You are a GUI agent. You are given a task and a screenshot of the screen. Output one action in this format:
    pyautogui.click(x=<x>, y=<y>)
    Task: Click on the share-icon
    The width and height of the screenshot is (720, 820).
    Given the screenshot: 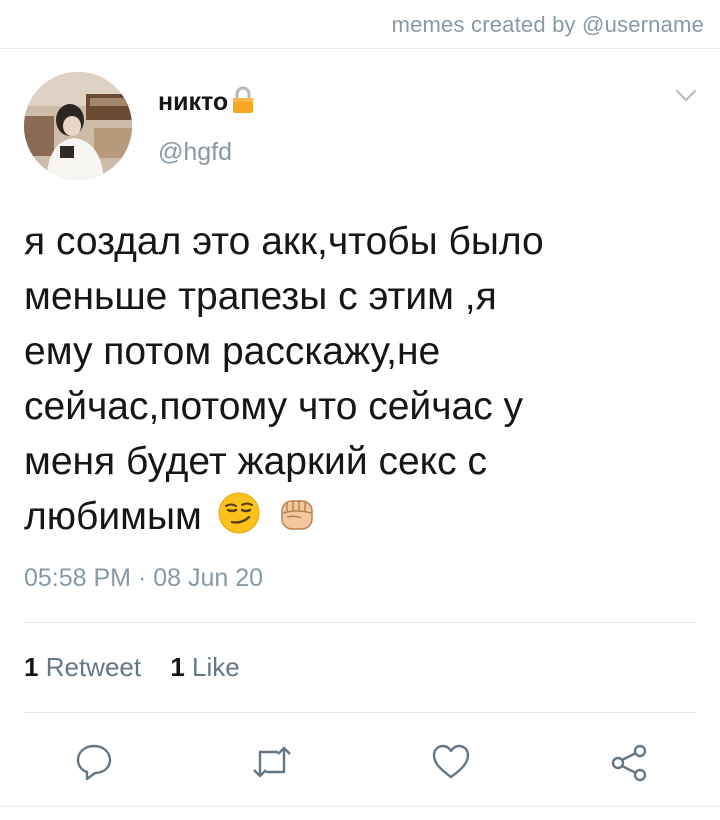 What is the action you would take?
    pyautogui.click(x=629, y=765)
    